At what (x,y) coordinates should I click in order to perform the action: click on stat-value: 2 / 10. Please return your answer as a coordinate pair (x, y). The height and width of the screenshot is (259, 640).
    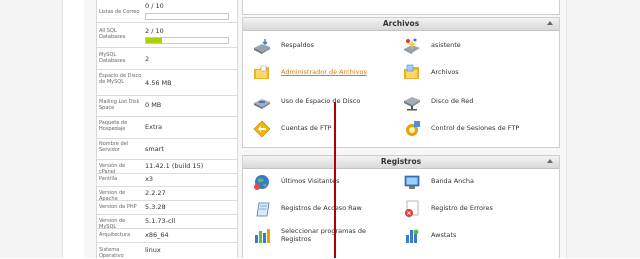
    Looking at the image, I should click on (154, 31).